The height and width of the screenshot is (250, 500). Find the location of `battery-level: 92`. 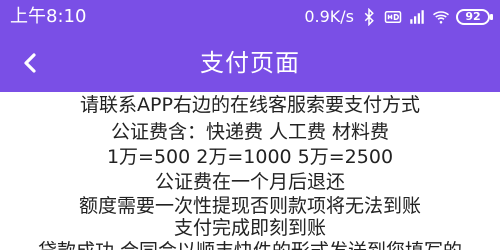

battery-level: 92 is located at coordinates (473, 16).